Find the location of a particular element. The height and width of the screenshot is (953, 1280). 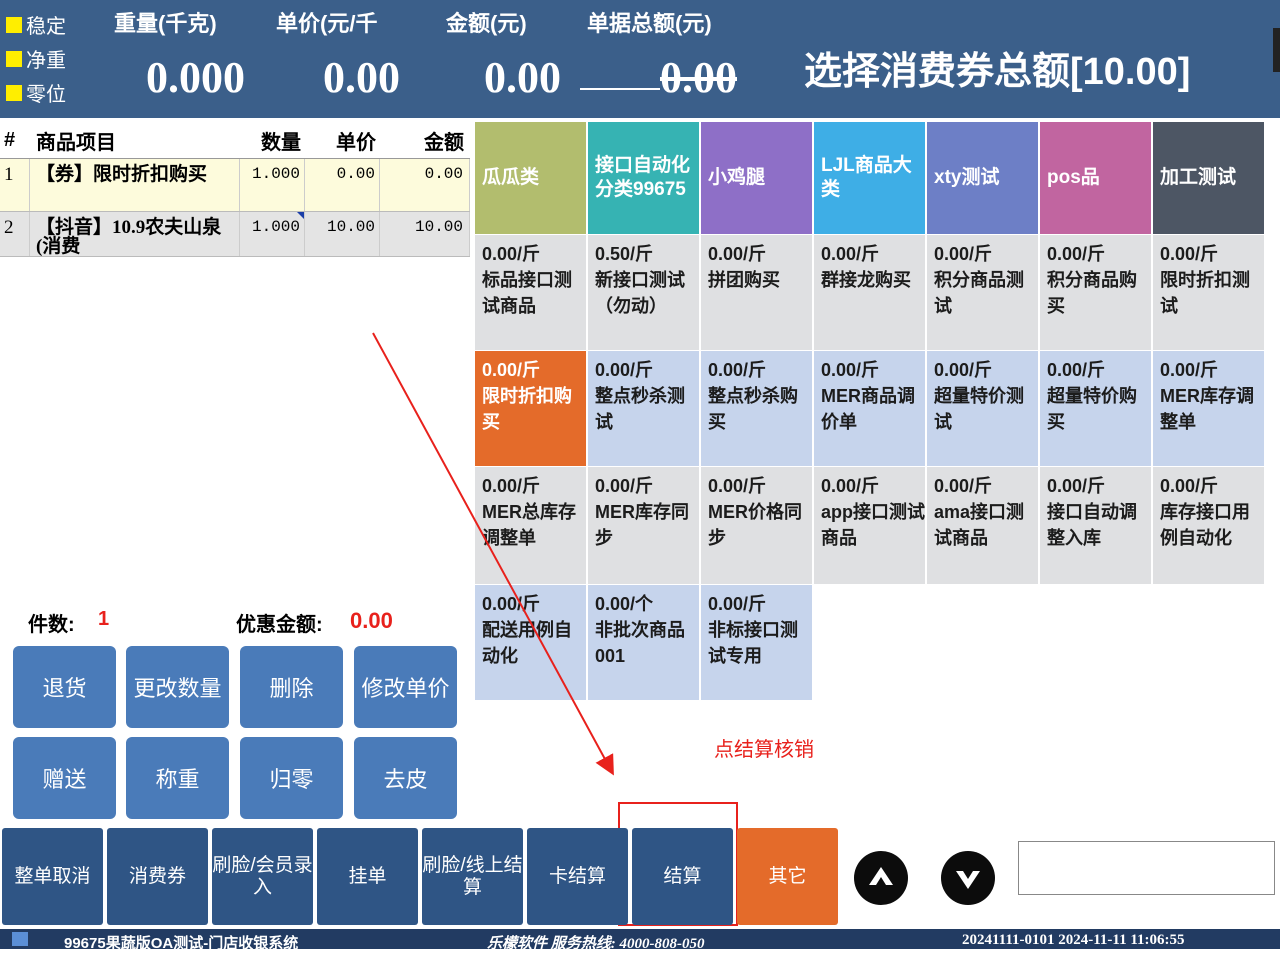

category-tile: 瓜瓜类 is located at coordinates (531, 178).